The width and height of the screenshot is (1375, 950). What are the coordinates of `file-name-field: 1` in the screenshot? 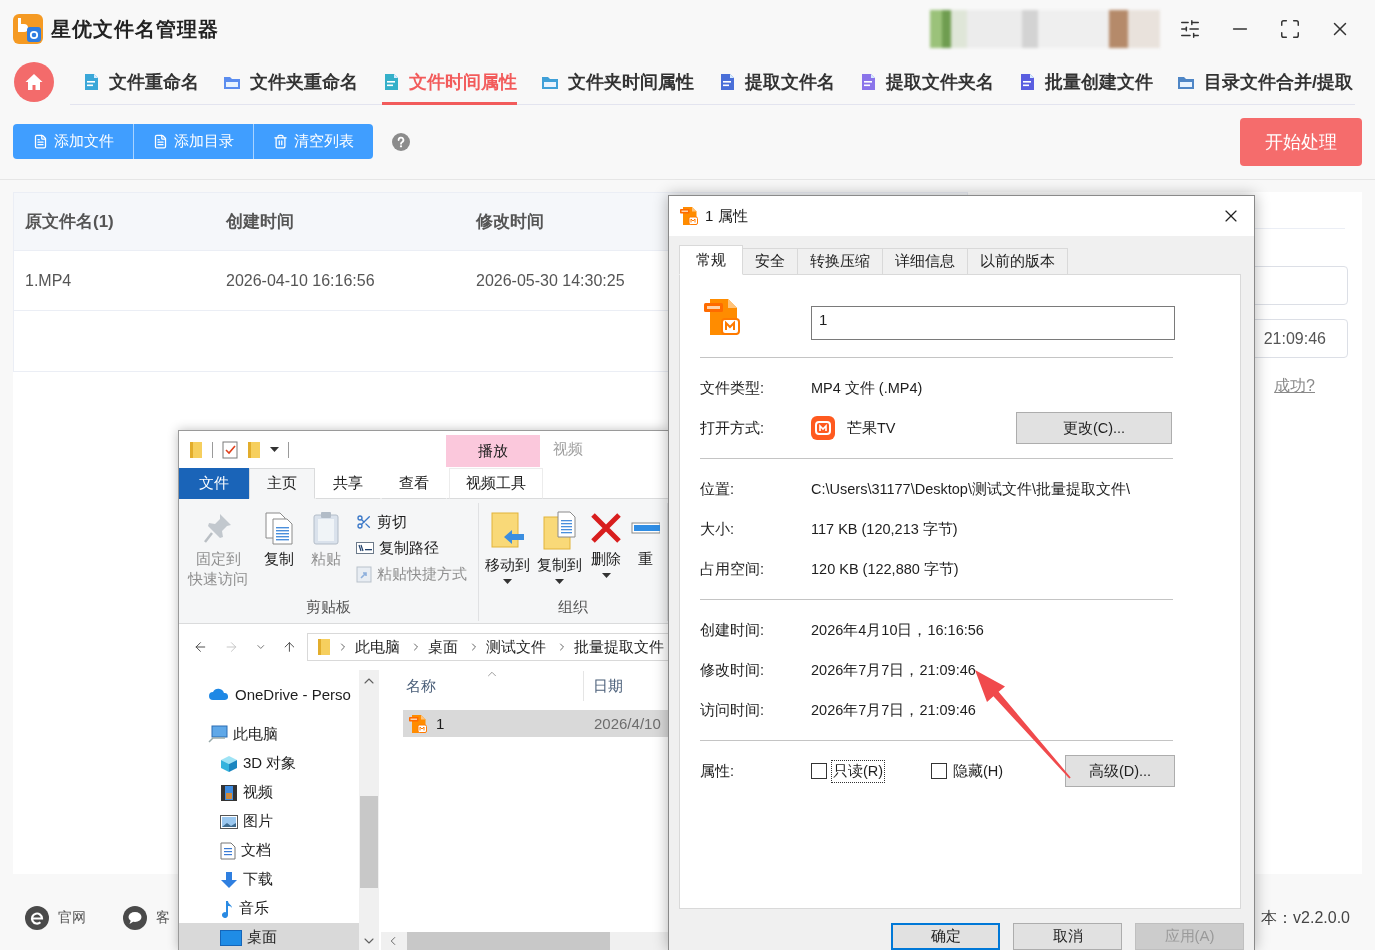 It's located at (993, 323).